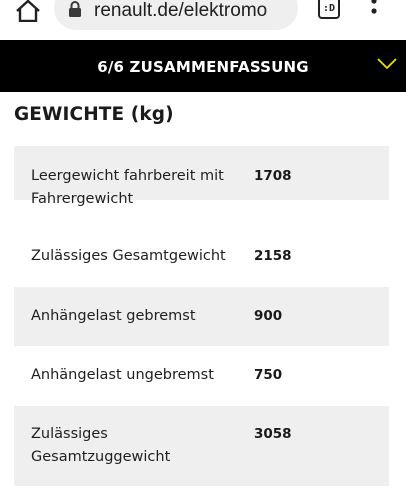 The width and height of the screenshot is (406, 500). What do you see at coordinates (201, 446) in the screenshot?
I see `table-row: Zulässiges Gesamtzuggewicht 3058` at bounding box center [201, 446].